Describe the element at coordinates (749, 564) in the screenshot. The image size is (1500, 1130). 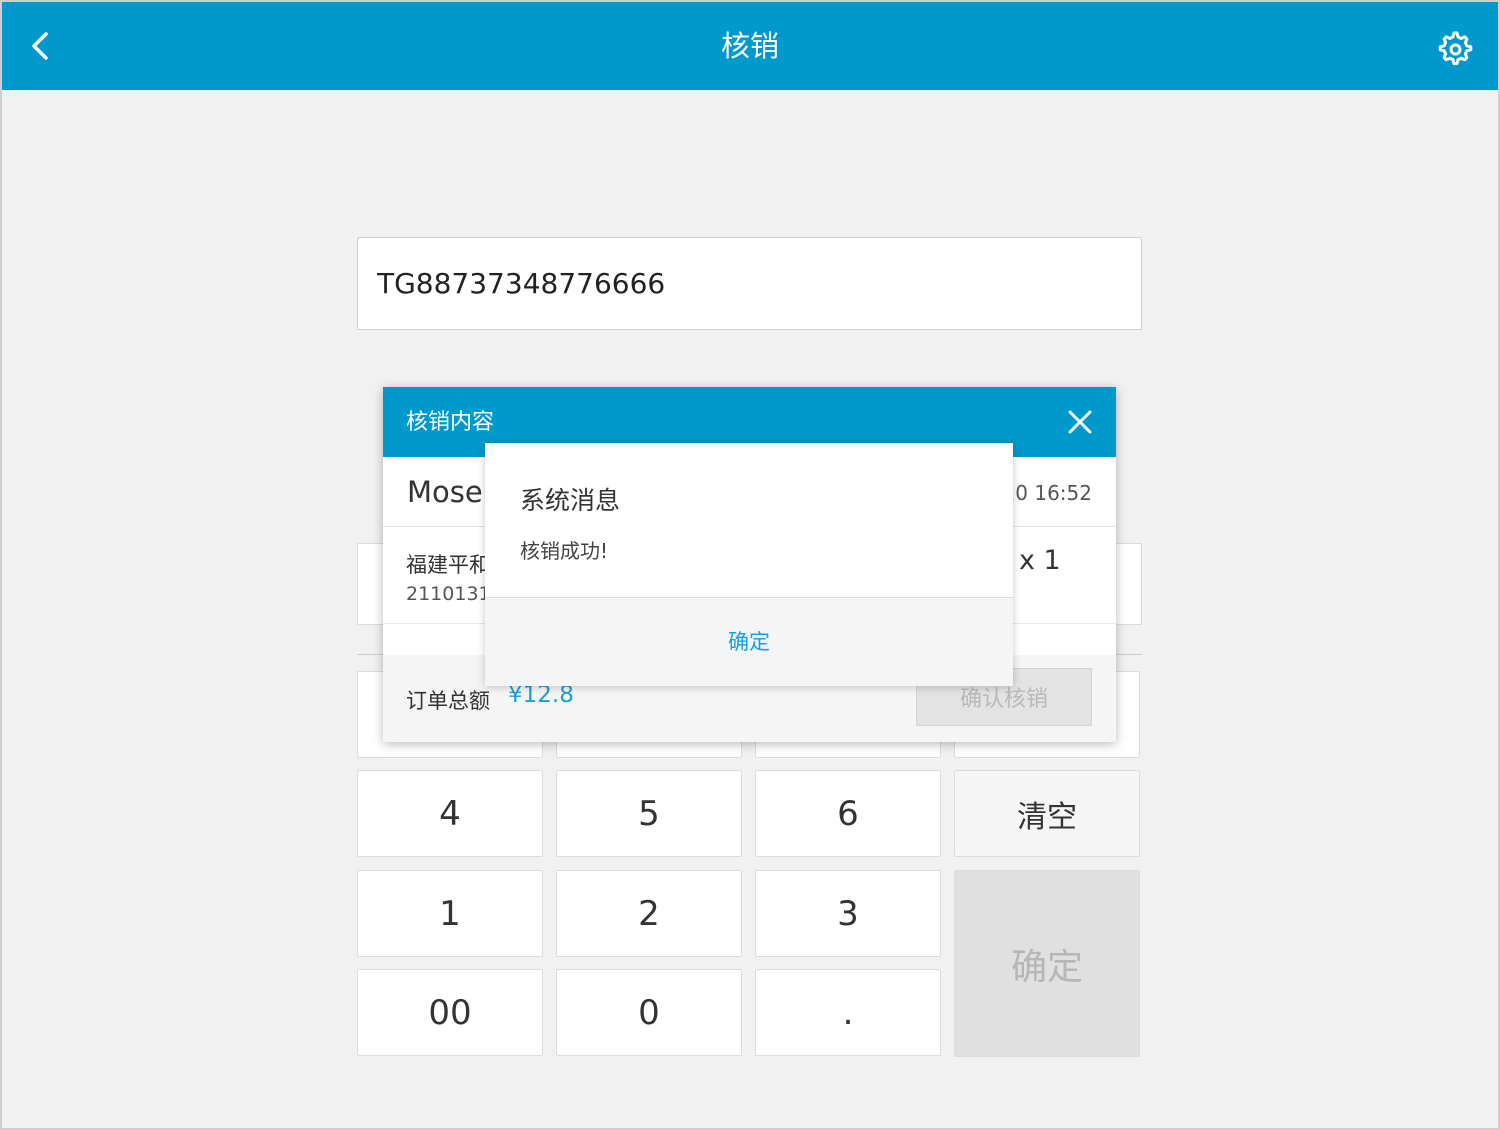
I see `system-message-dialog: 系统消息 核销成功! 确定` at that location.